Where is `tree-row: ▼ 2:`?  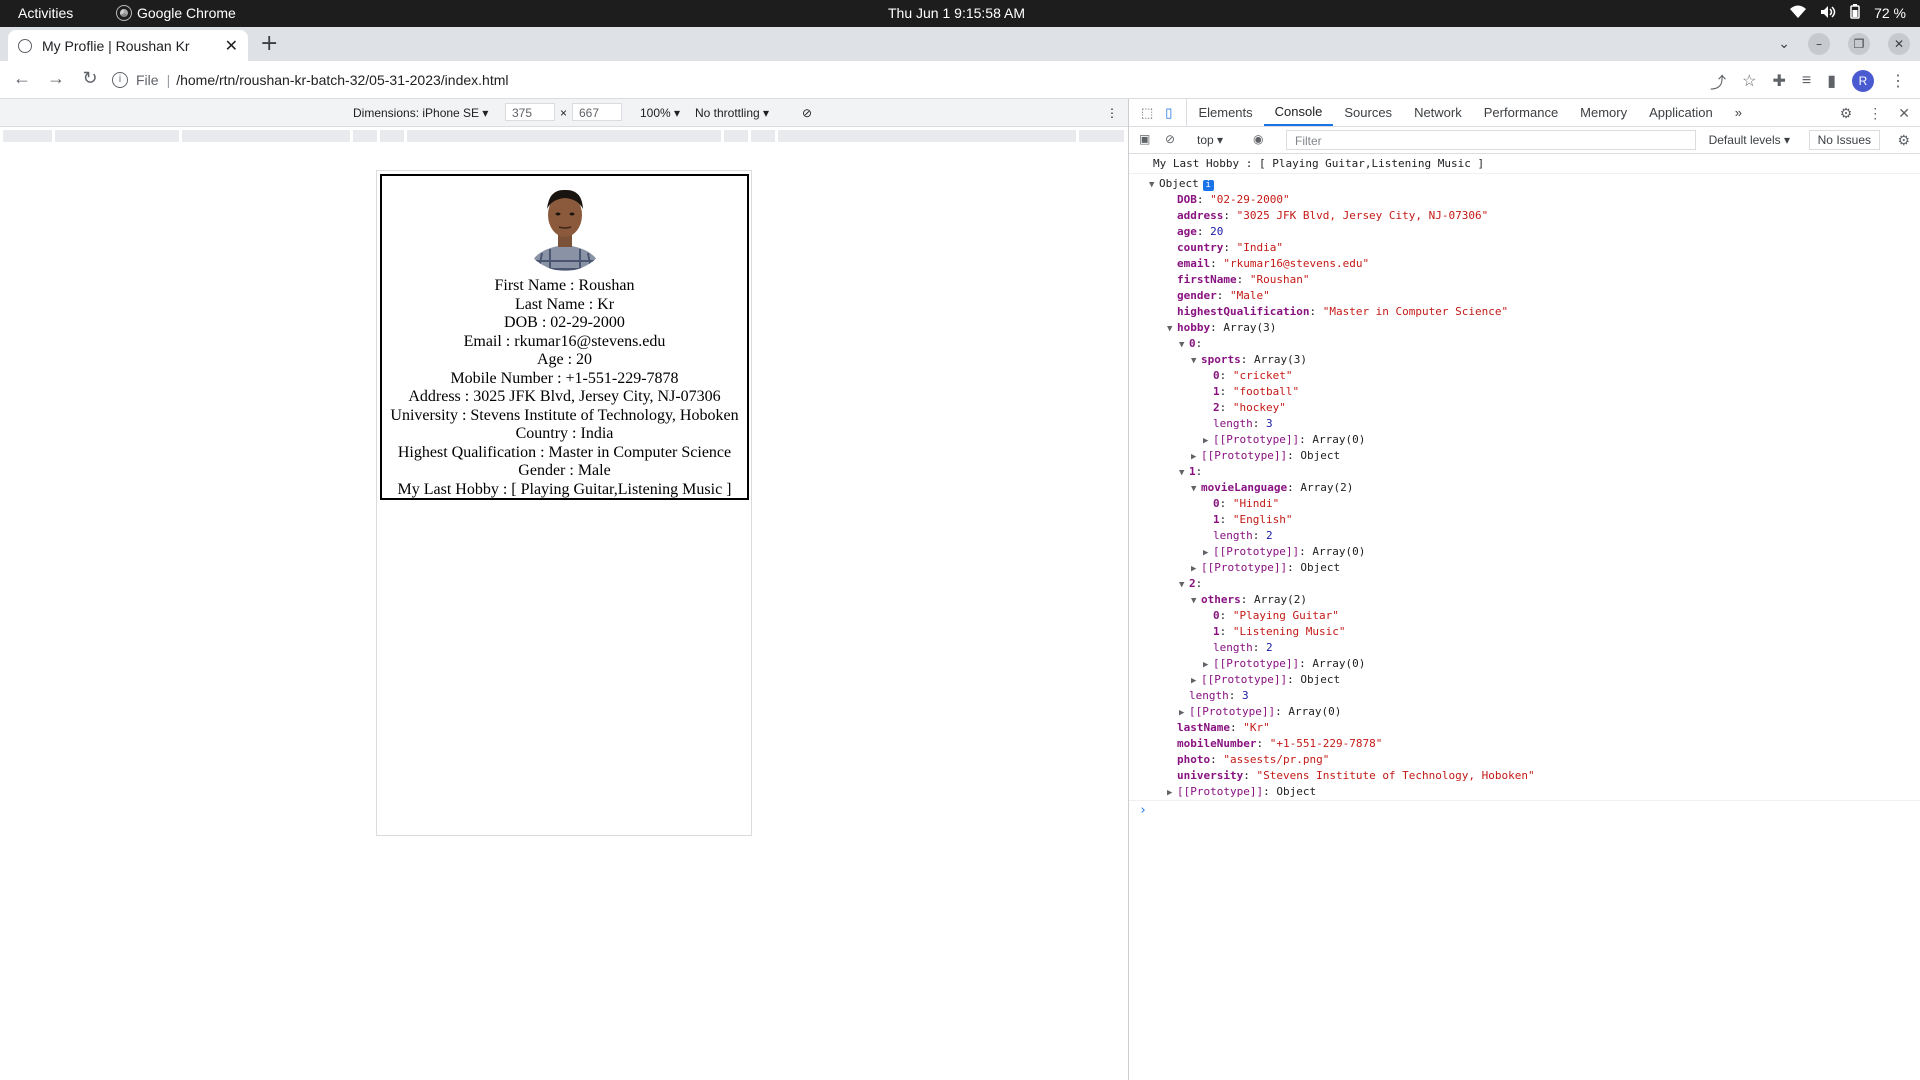
tree-row: ▼ 2: is located at coordinates (1524, 584).